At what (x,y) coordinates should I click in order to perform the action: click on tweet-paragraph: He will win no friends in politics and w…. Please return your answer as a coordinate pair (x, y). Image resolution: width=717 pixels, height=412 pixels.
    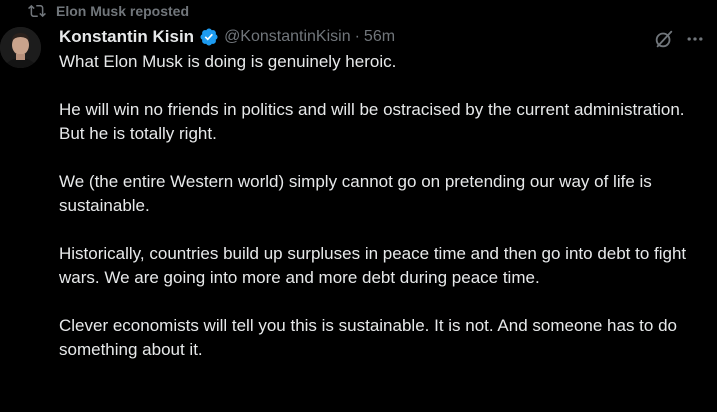
    Looking at the image, I should click on (372, 121).